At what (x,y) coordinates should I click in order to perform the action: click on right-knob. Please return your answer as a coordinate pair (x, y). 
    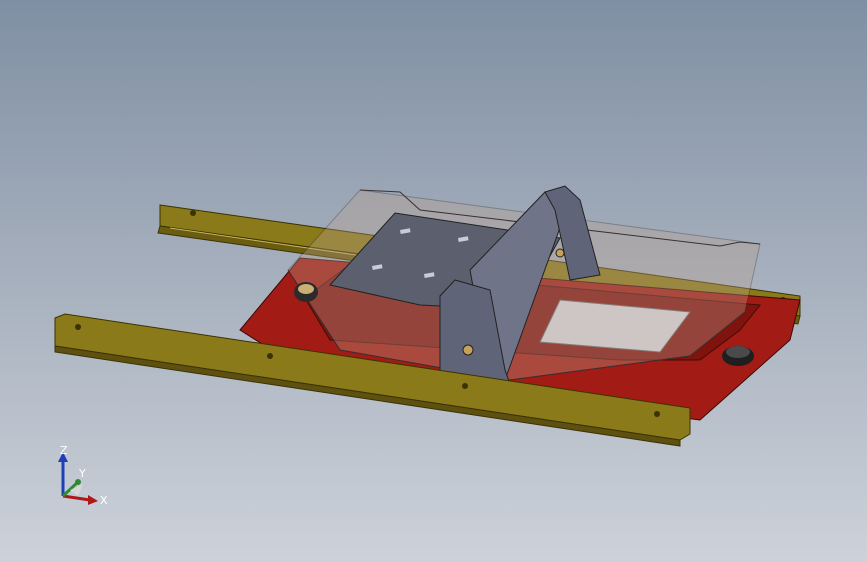
    Looking at the image, I should click on (738, 356).